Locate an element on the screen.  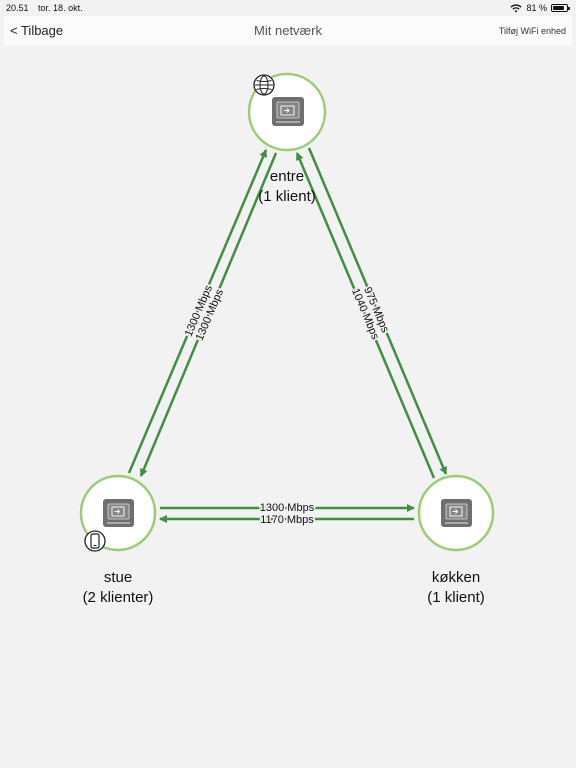
link-speed-stue-kokken-b: 1170 Mbps is located at coordinates (287, 520).